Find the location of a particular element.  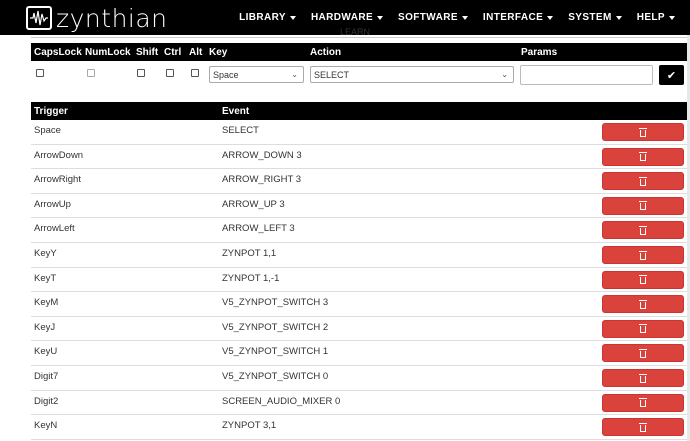

header-capslock: CapsLock is located at coordinates (58, 52).